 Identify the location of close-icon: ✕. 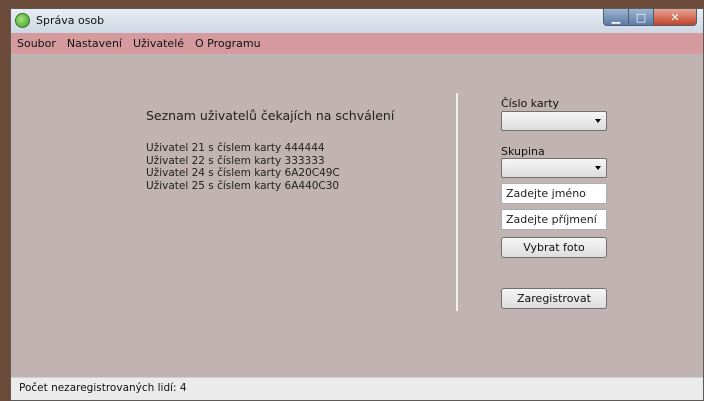
(675, 17).